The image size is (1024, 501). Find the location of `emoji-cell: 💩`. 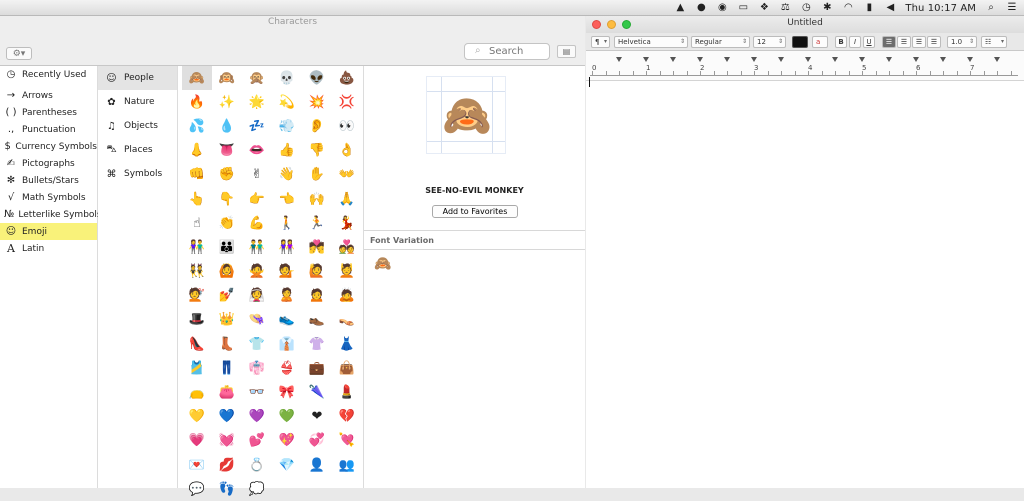

emoji-cell: 💩 is located at coordinates (347, 78).